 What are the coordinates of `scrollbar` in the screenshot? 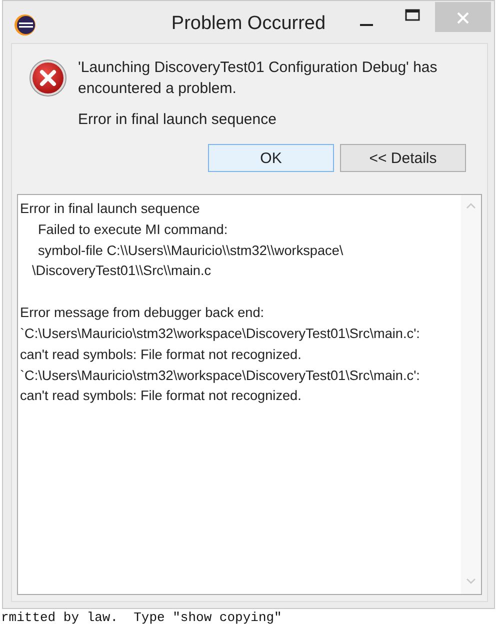 It's located at (471, 394).